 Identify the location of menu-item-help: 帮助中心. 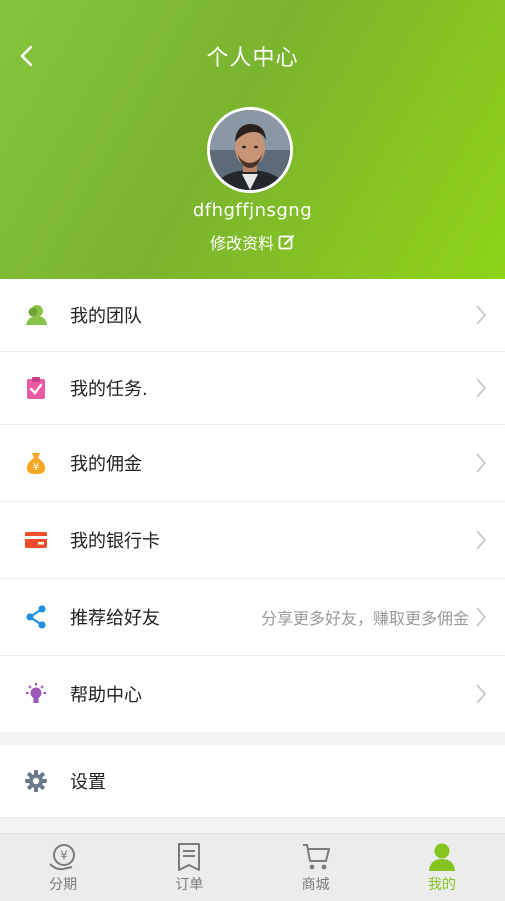
(252, 694).